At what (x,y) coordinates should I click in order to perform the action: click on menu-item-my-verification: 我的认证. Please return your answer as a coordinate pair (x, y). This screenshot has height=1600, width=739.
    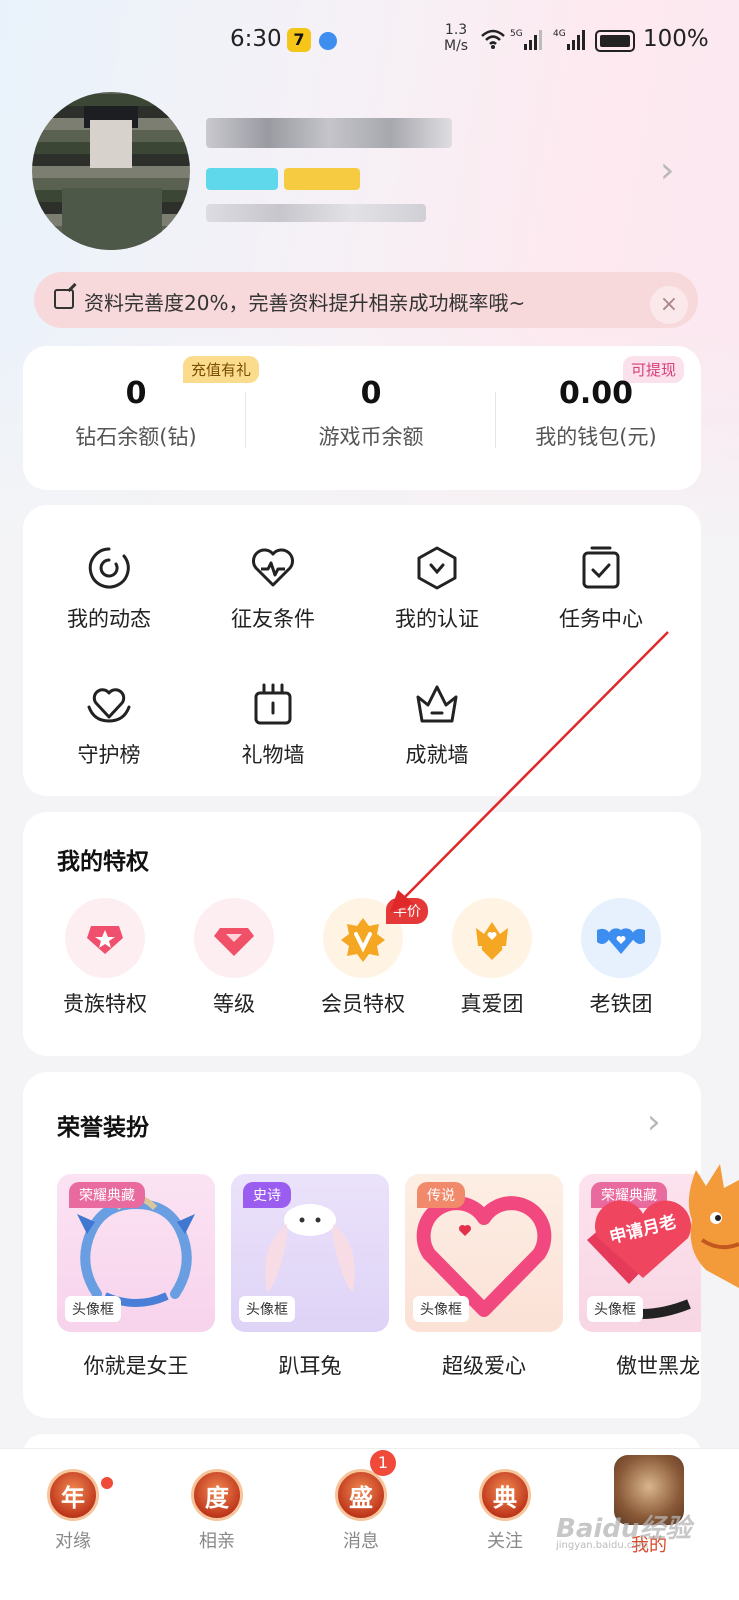
    Looking at the image, I should click on (437, 589).